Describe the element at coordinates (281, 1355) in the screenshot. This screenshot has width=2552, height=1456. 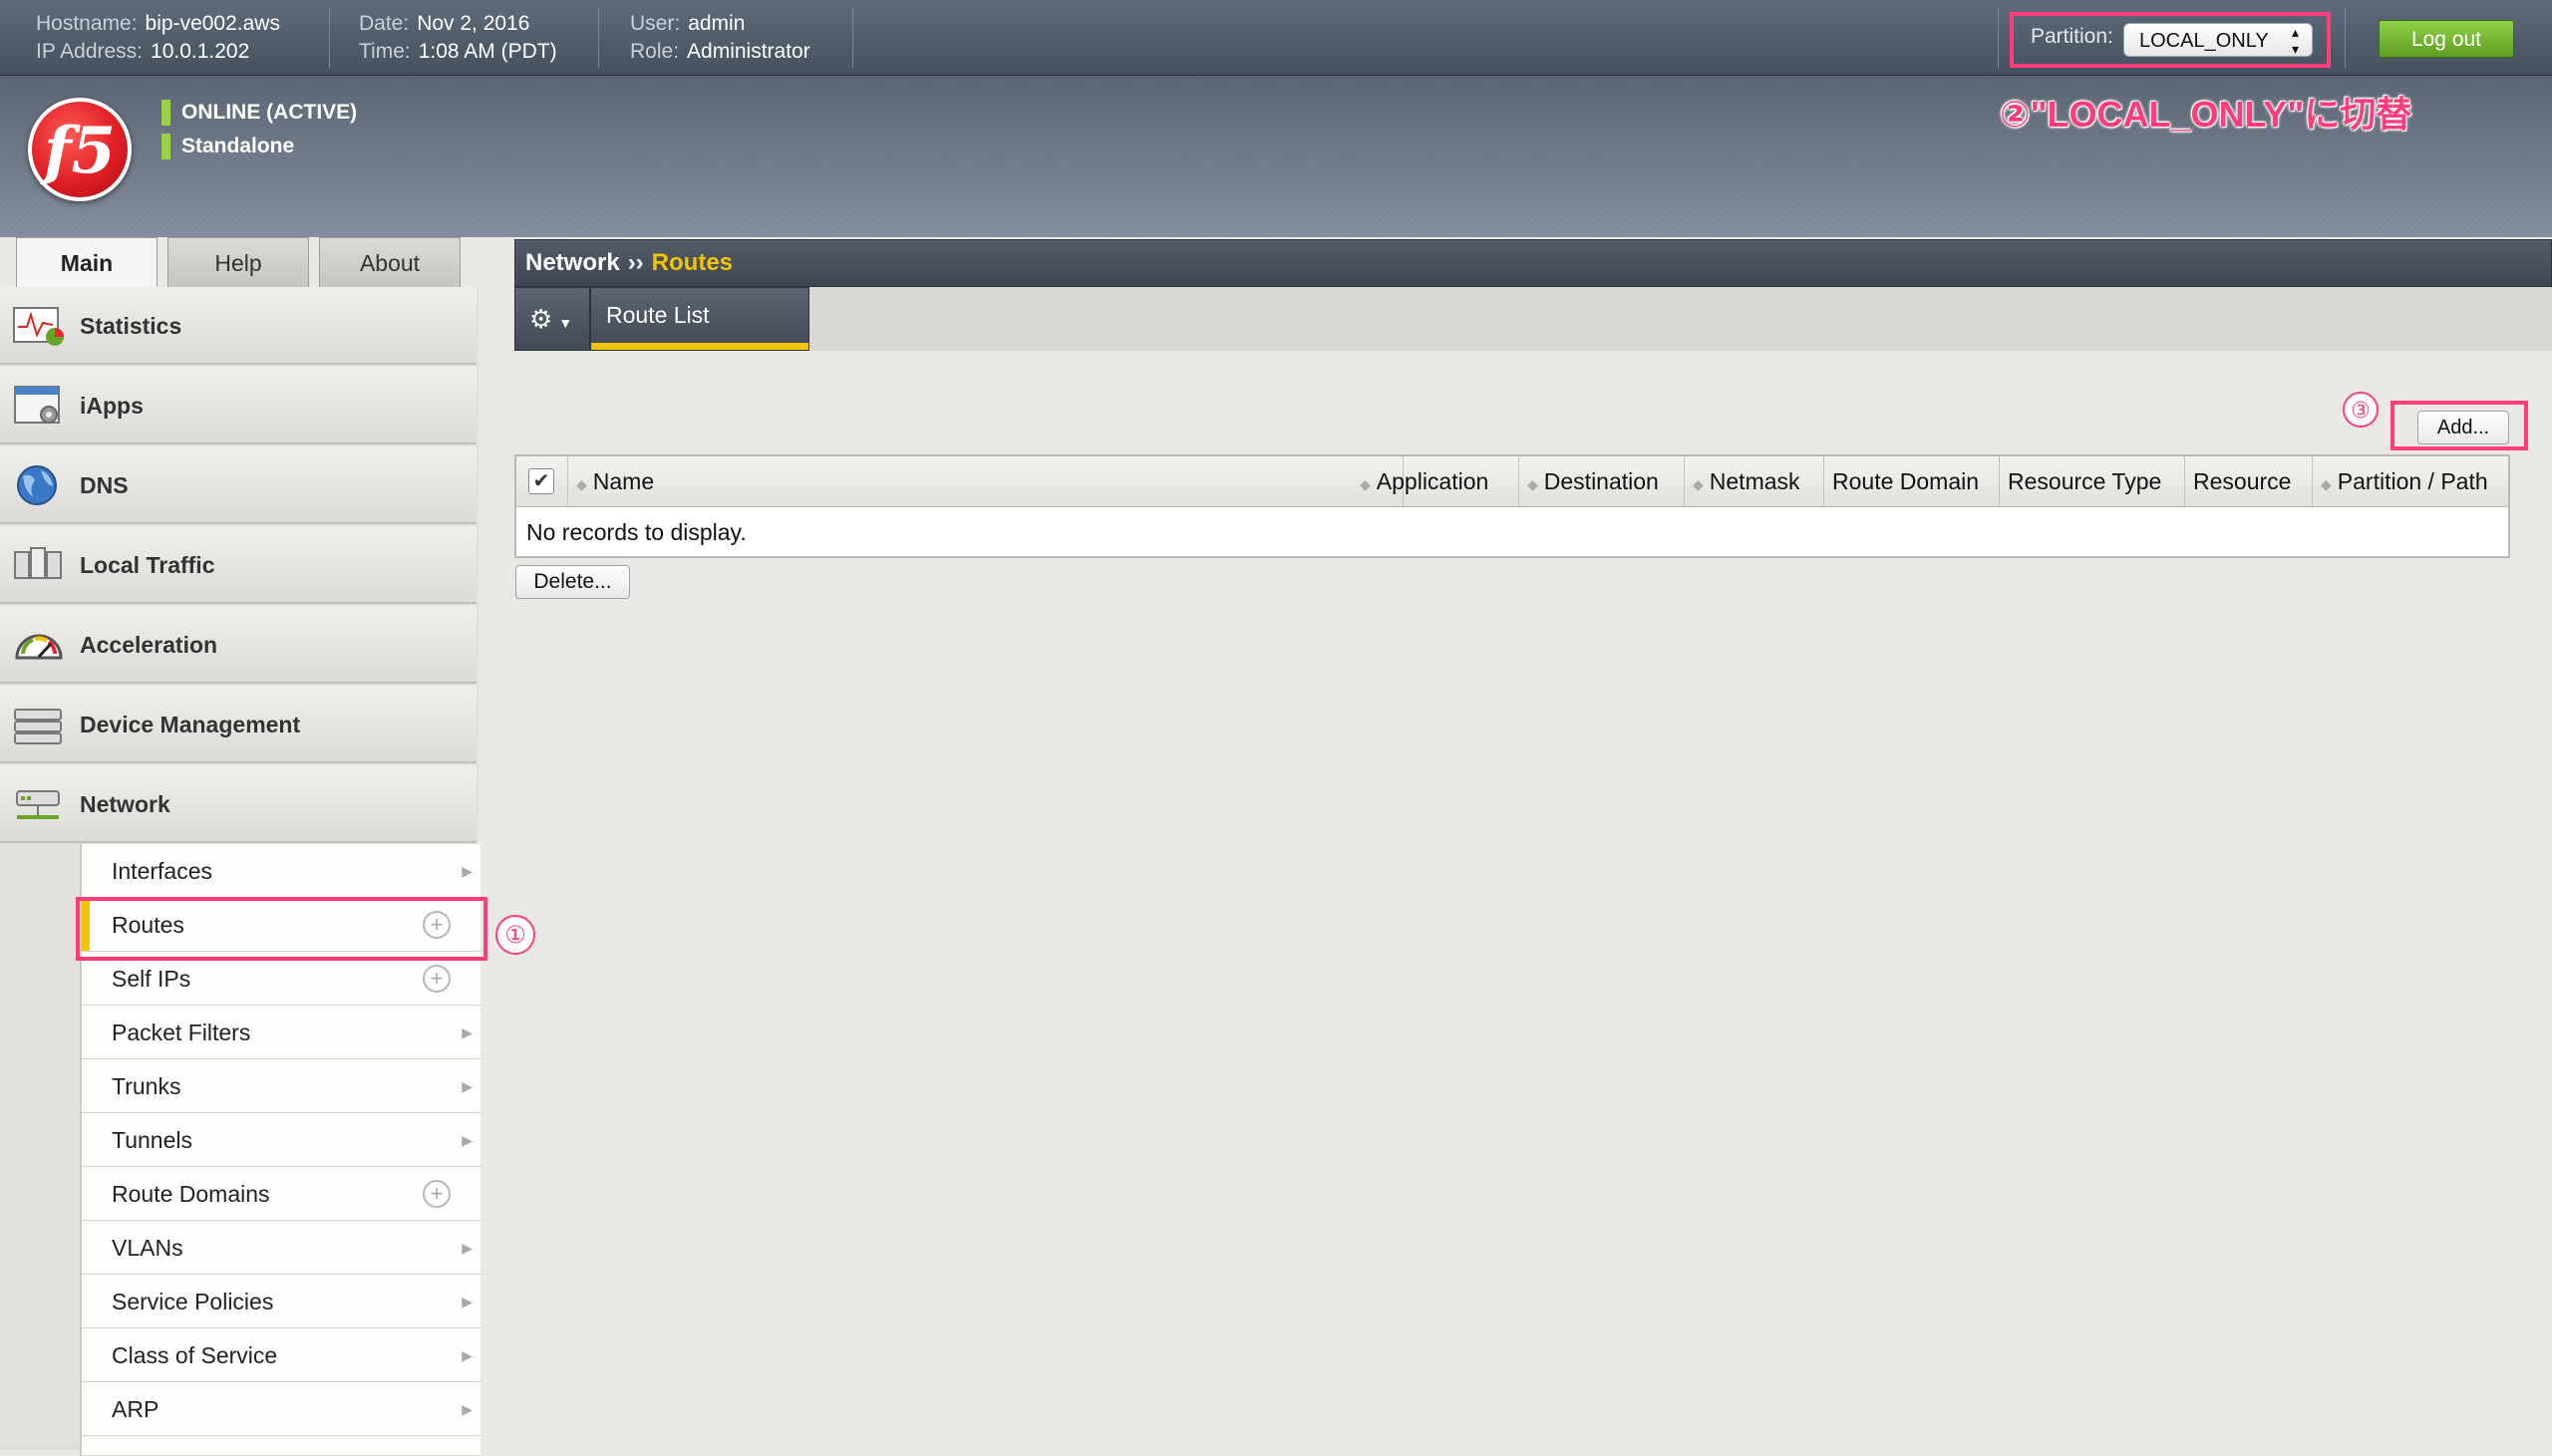
I see `submenu-item-class-of-service: Class of Service ▶` at that location.